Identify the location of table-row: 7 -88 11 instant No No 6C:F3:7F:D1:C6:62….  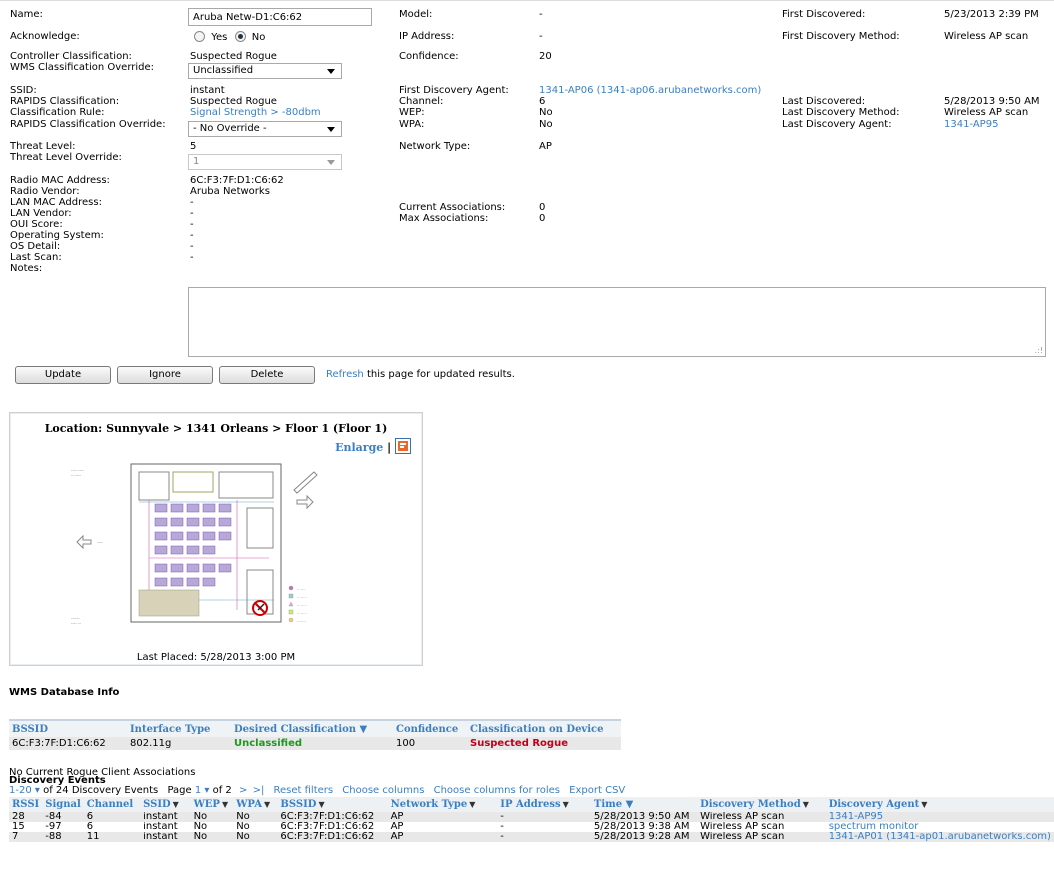
(531, 837).